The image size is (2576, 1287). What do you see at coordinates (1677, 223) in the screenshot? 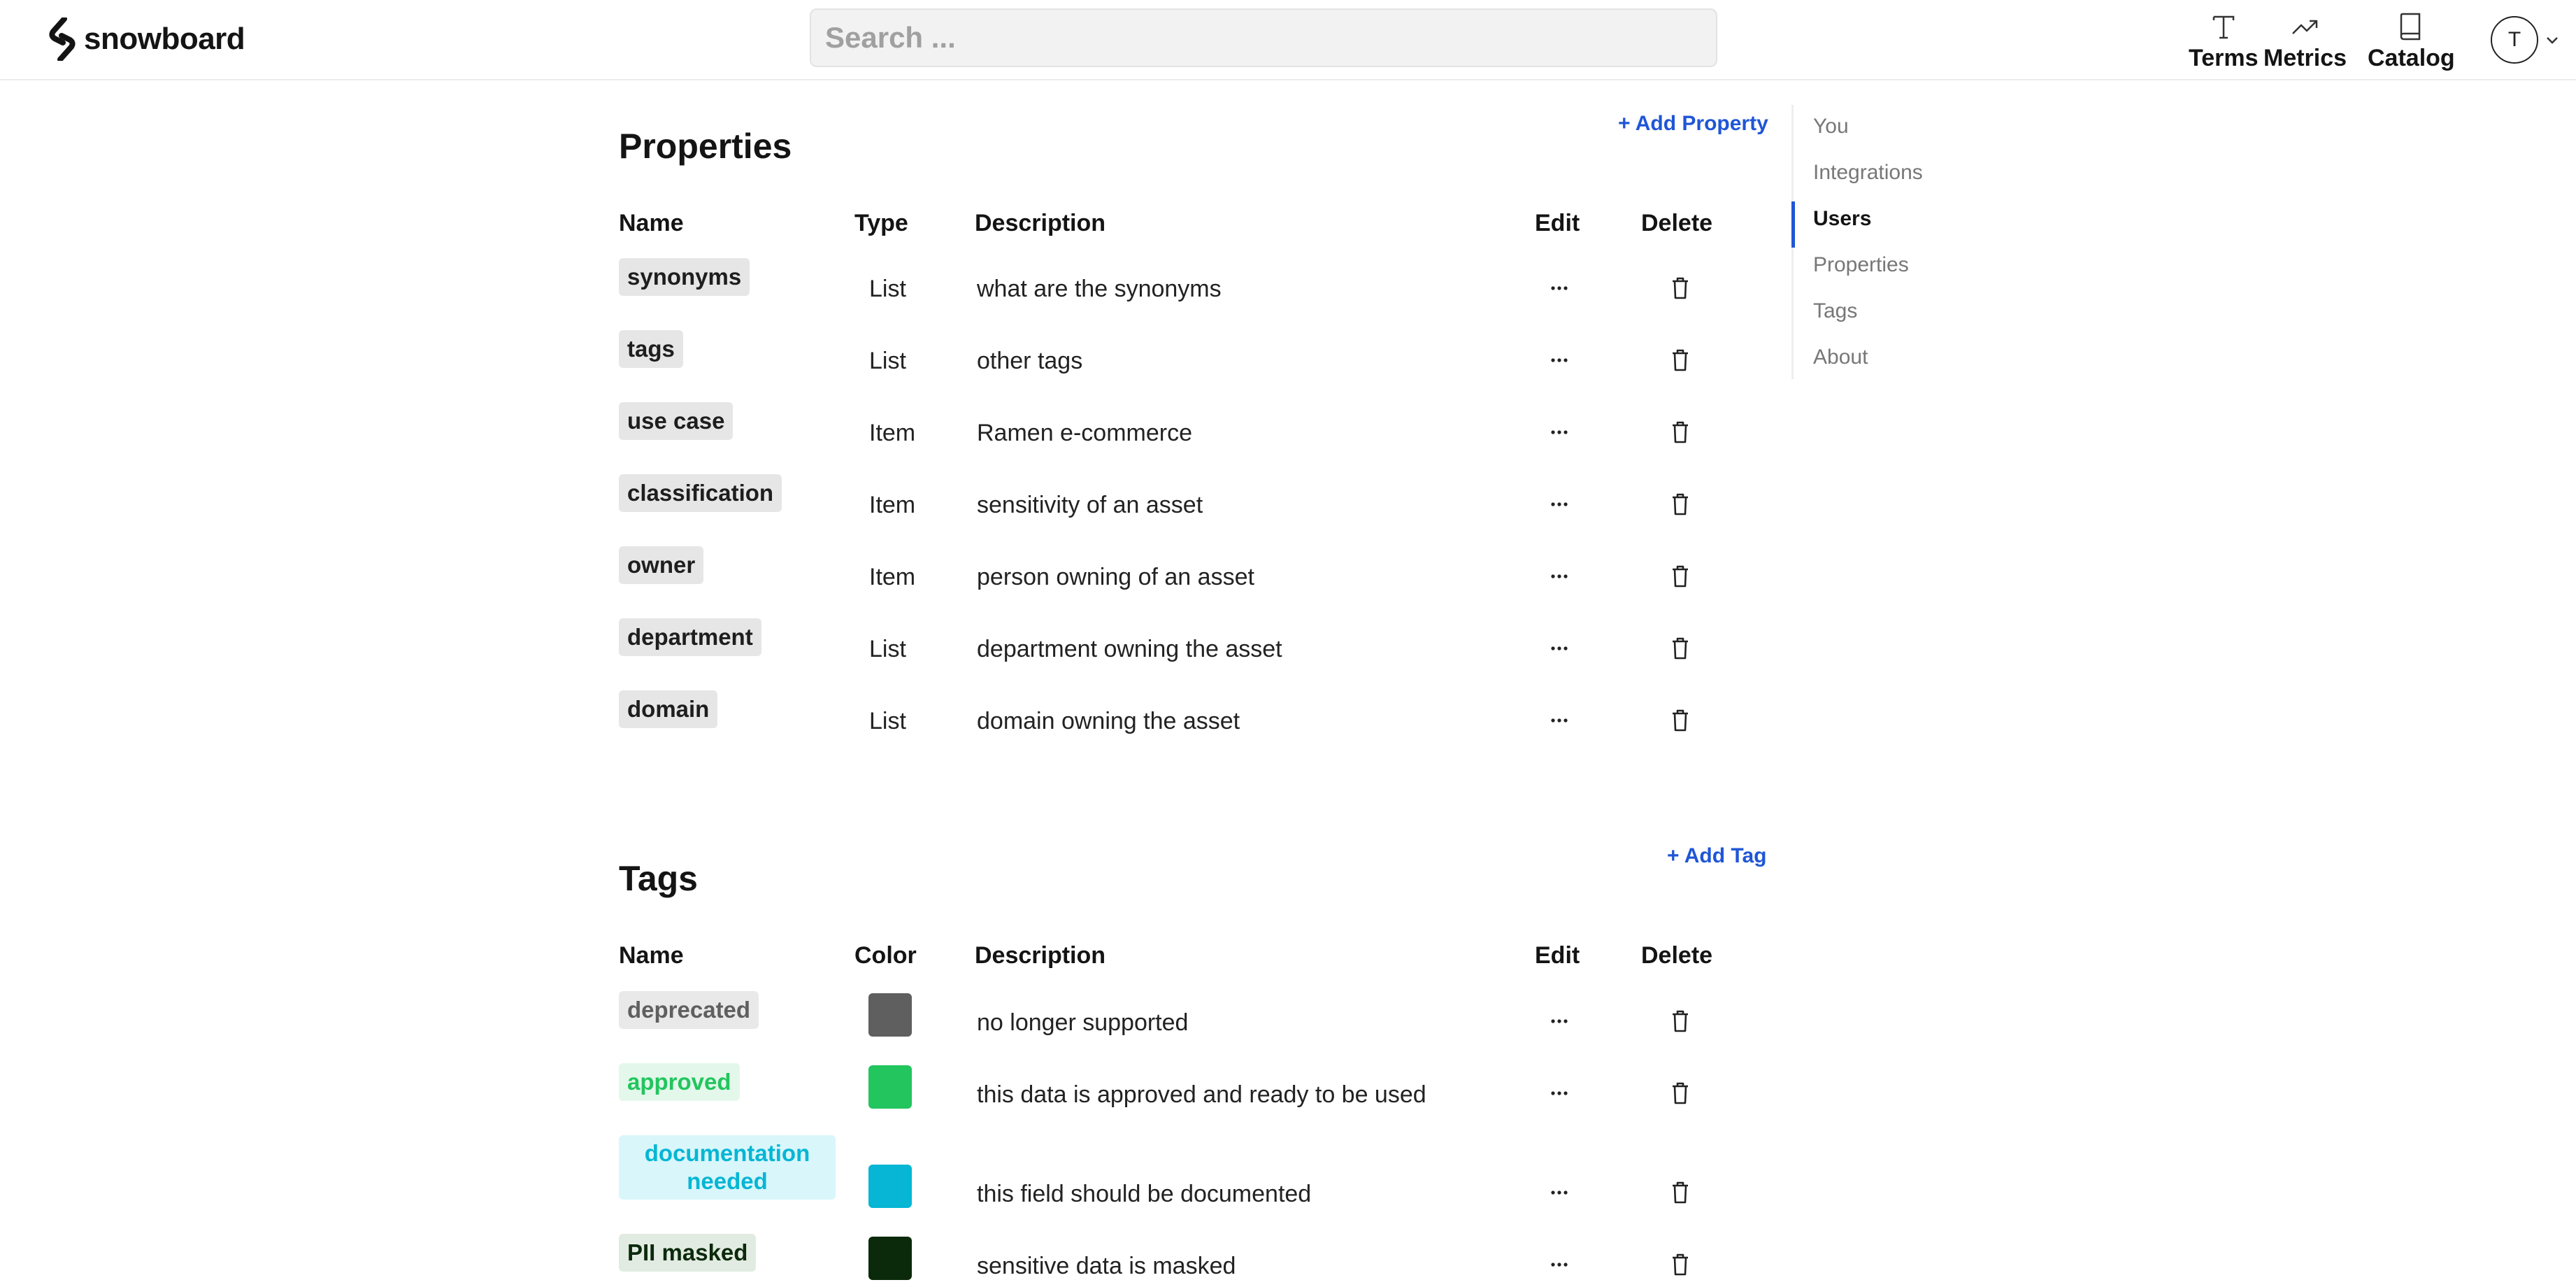
I see `properties-header-delete: Delete` at bounding box center [1677, 223].